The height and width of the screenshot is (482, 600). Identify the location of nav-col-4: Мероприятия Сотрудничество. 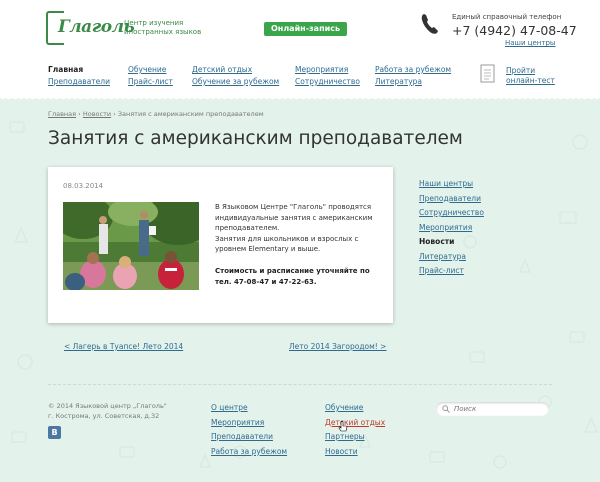
(327, 76).